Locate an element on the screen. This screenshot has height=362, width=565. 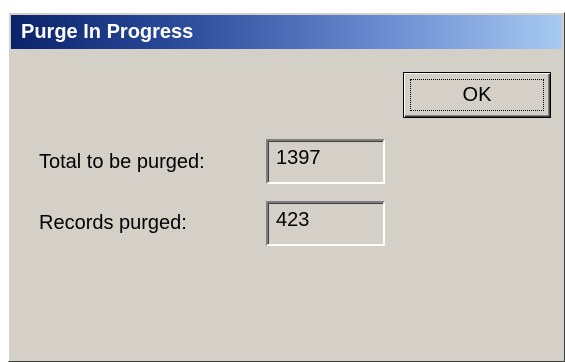
total-to-be-purged-value: 1397 is located at coordinates (325, 161).